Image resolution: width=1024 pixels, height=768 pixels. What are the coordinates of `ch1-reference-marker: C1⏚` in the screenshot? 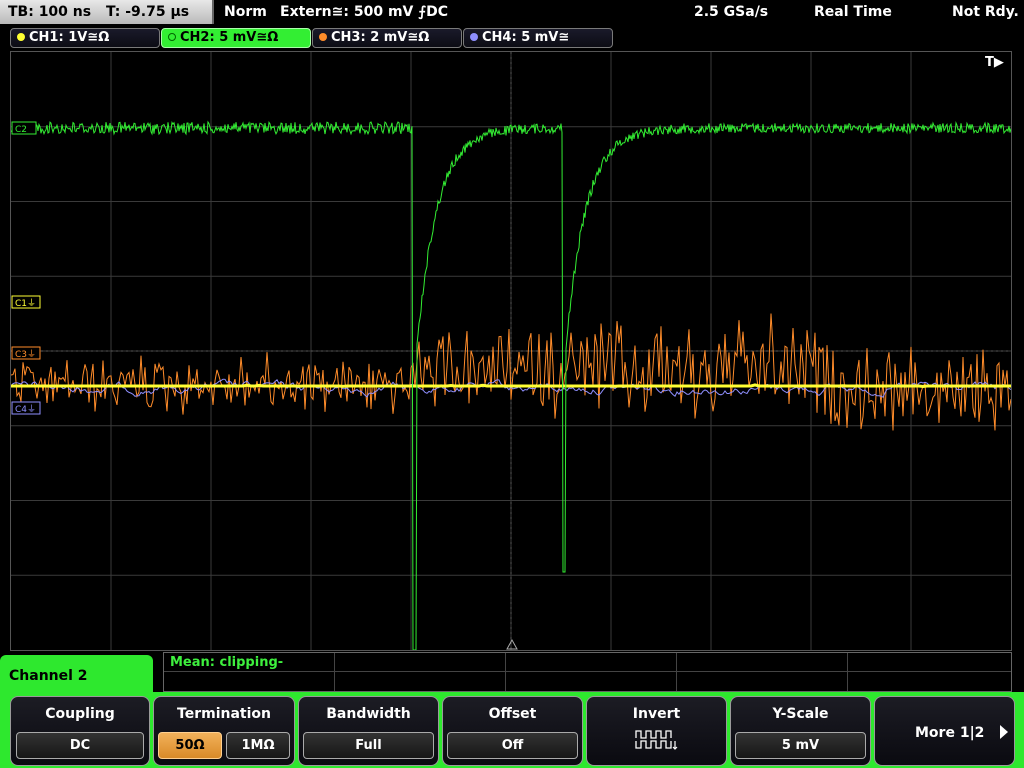 It's located at (26, 302).